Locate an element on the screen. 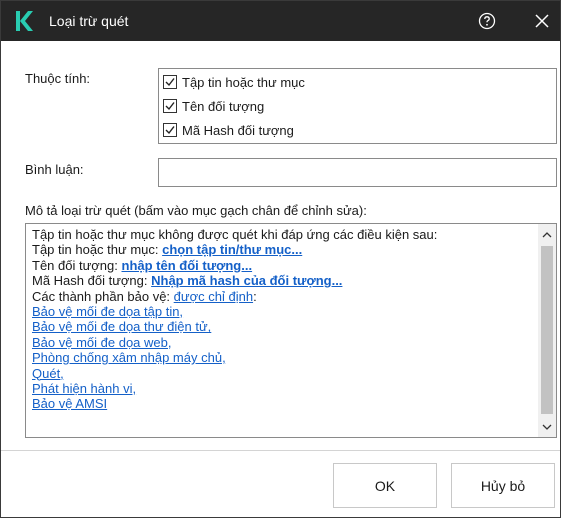  component-amsi-link: Bảo vệ AMSI is located at coordinates (282, 403).